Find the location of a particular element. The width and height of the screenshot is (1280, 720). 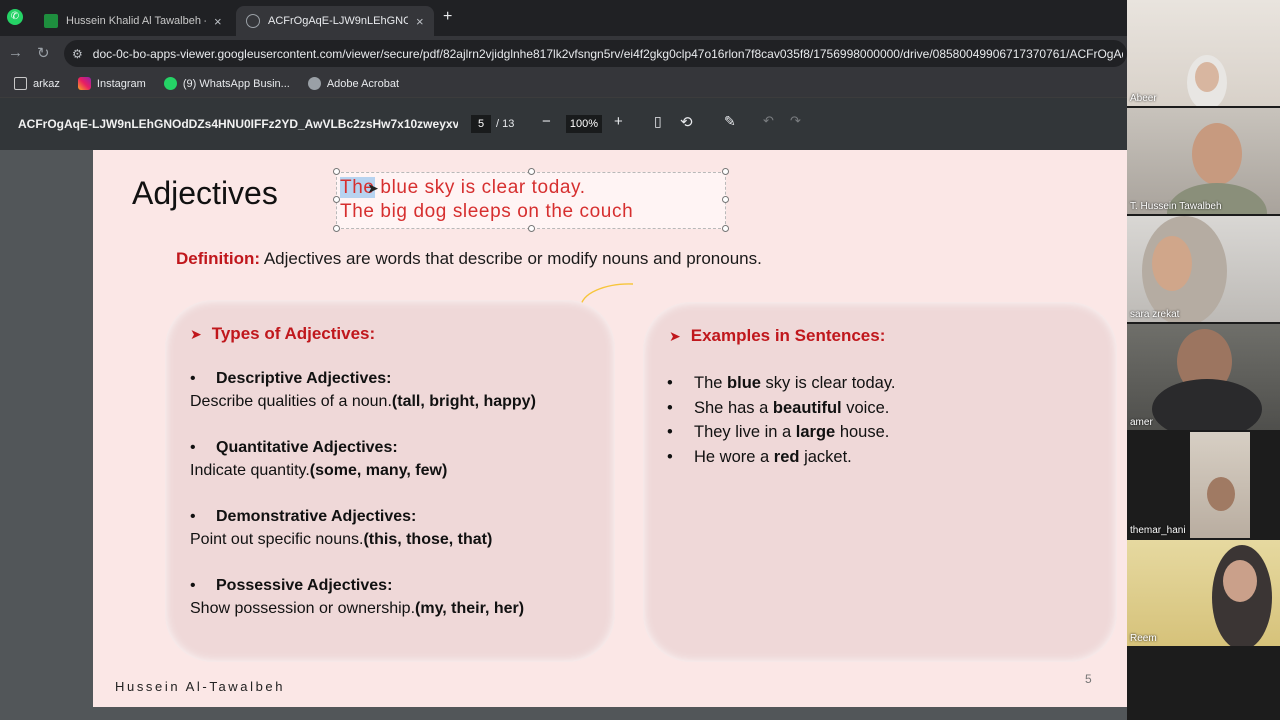

example-post: sky is clear today. is located at coordinates (828, 383).